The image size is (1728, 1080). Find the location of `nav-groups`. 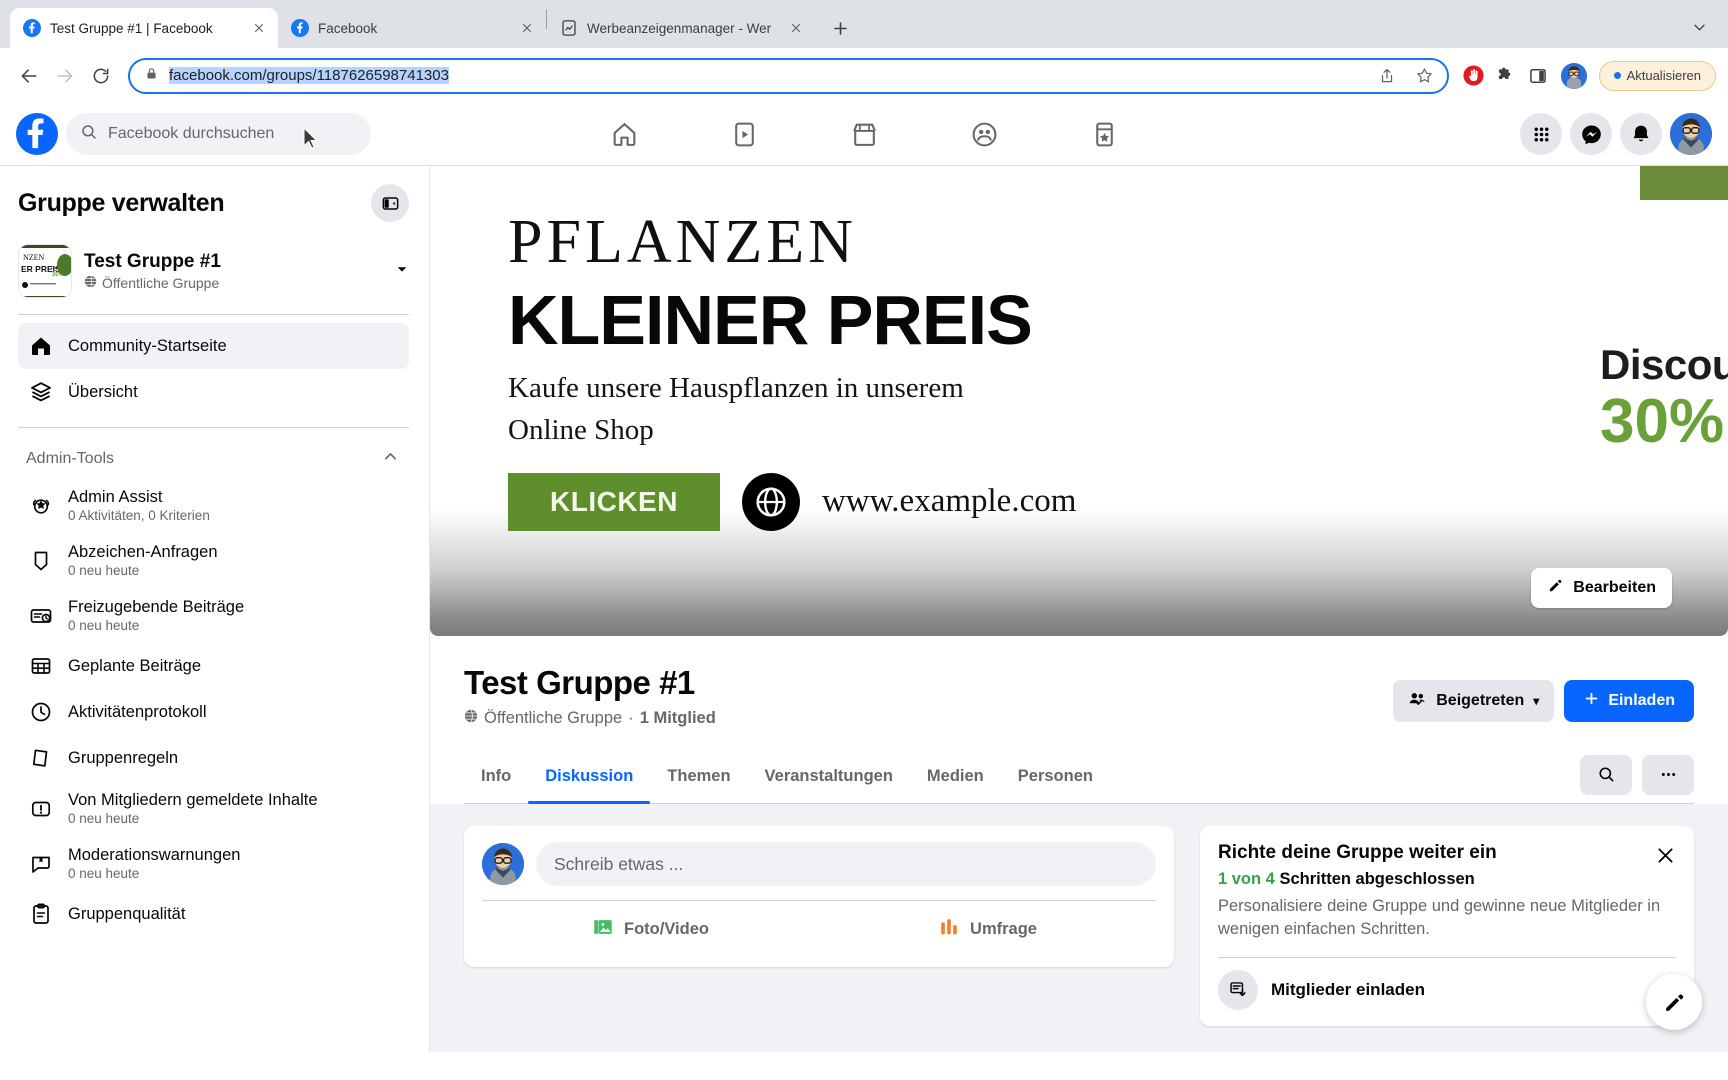

nav-groups is located at coordinates (984, 134).